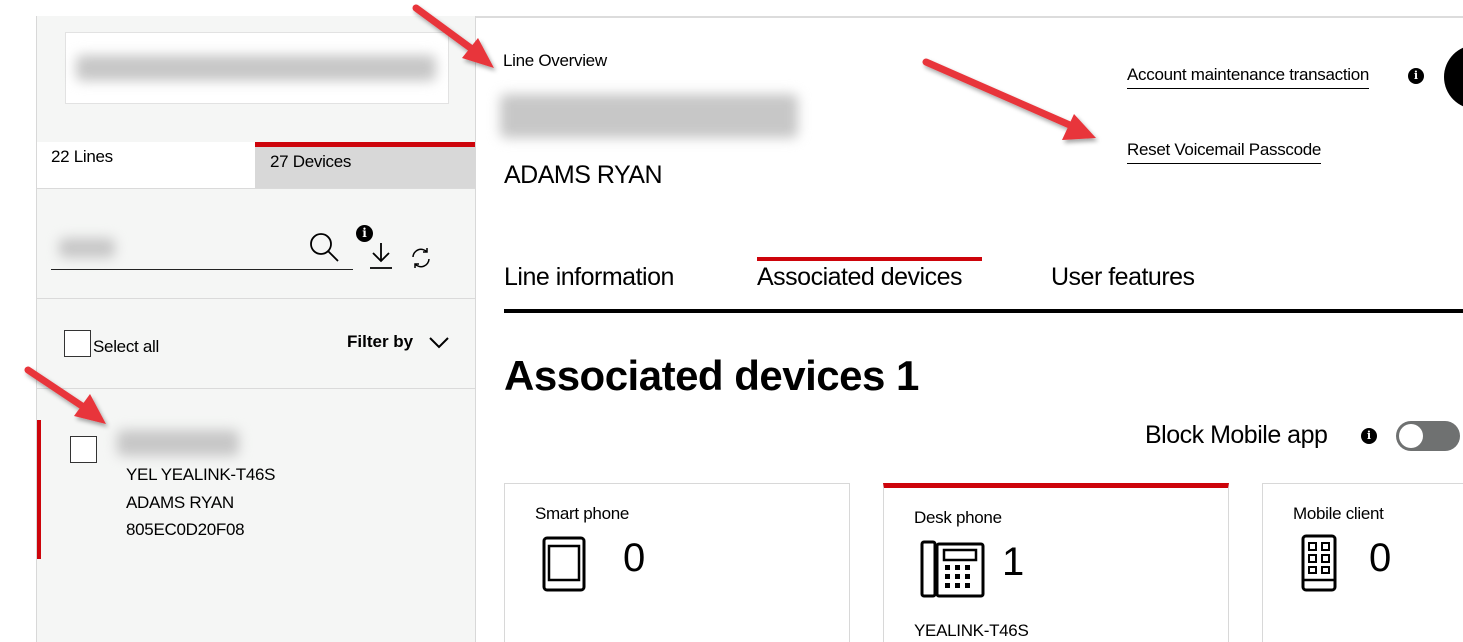 The height and width of the screenshot is (642, 1463). I want to click on device-mac: 805EC0D20F08, so click(185, 529).